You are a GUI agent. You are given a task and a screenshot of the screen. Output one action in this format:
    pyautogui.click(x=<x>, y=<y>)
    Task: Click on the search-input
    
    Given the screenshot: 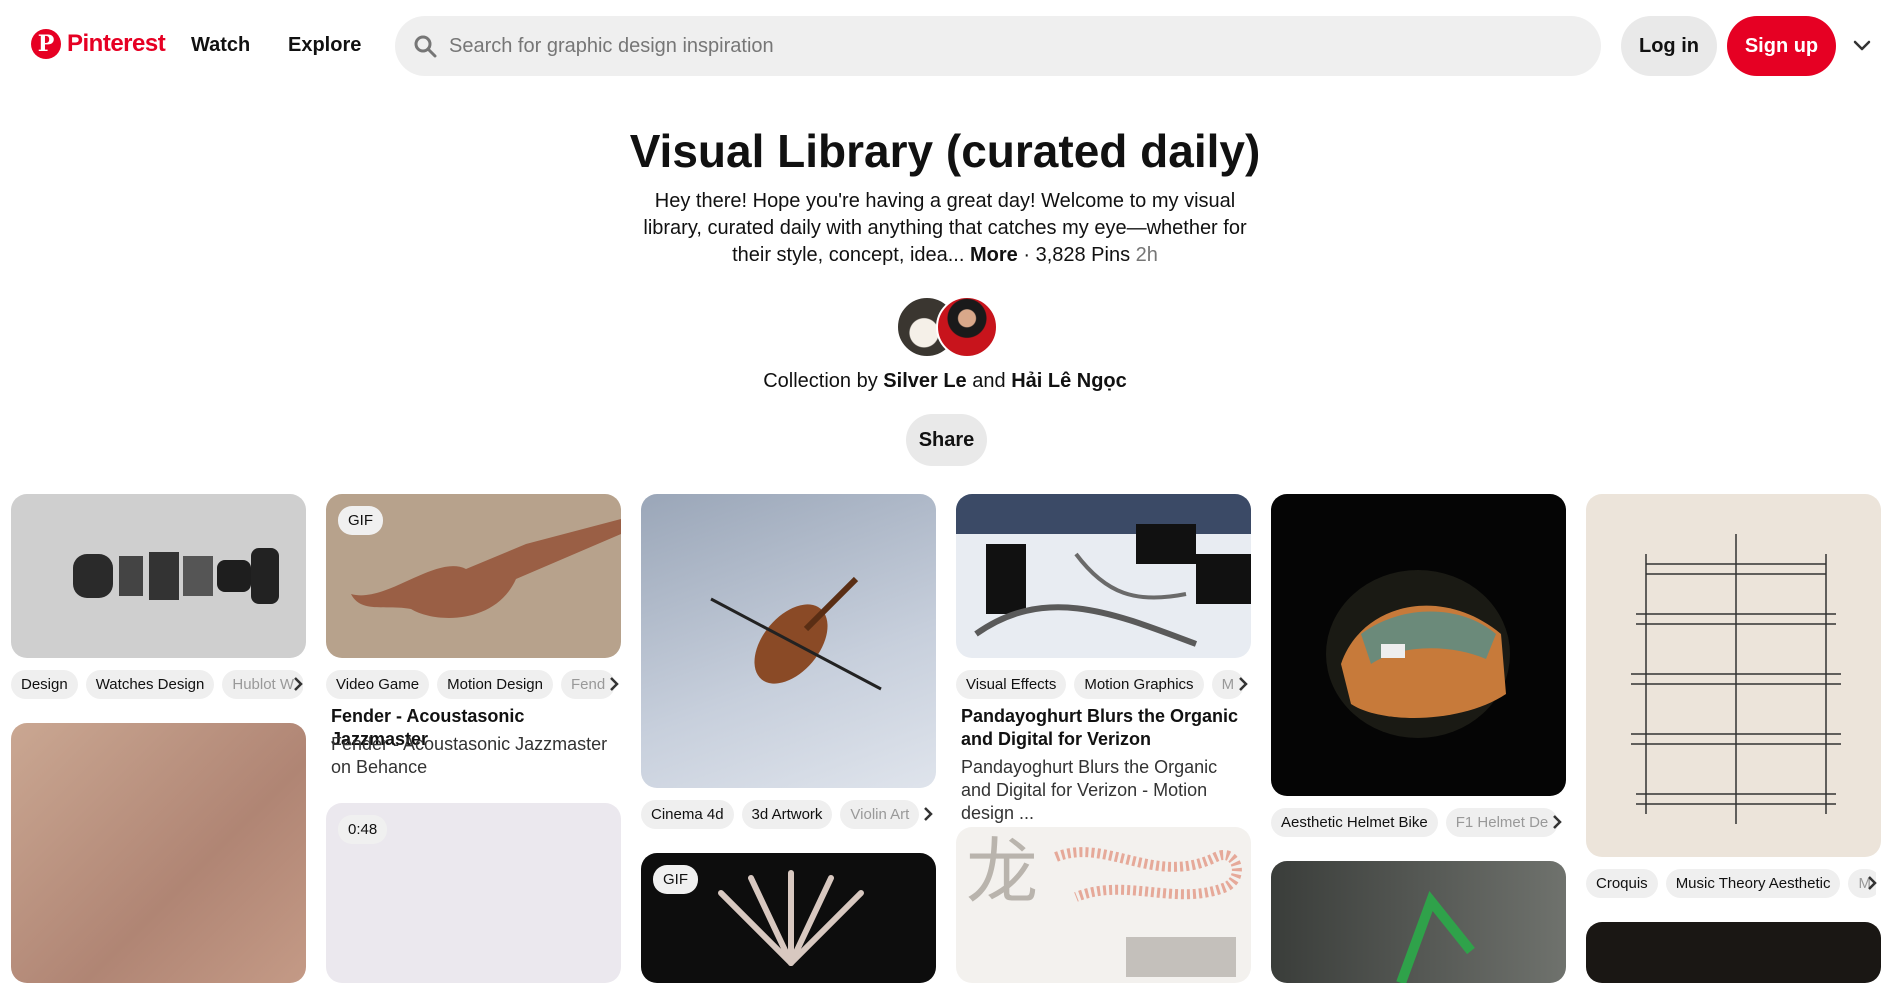 What is the action you would take?
    pyautogui.click(x=999, y=46)
    